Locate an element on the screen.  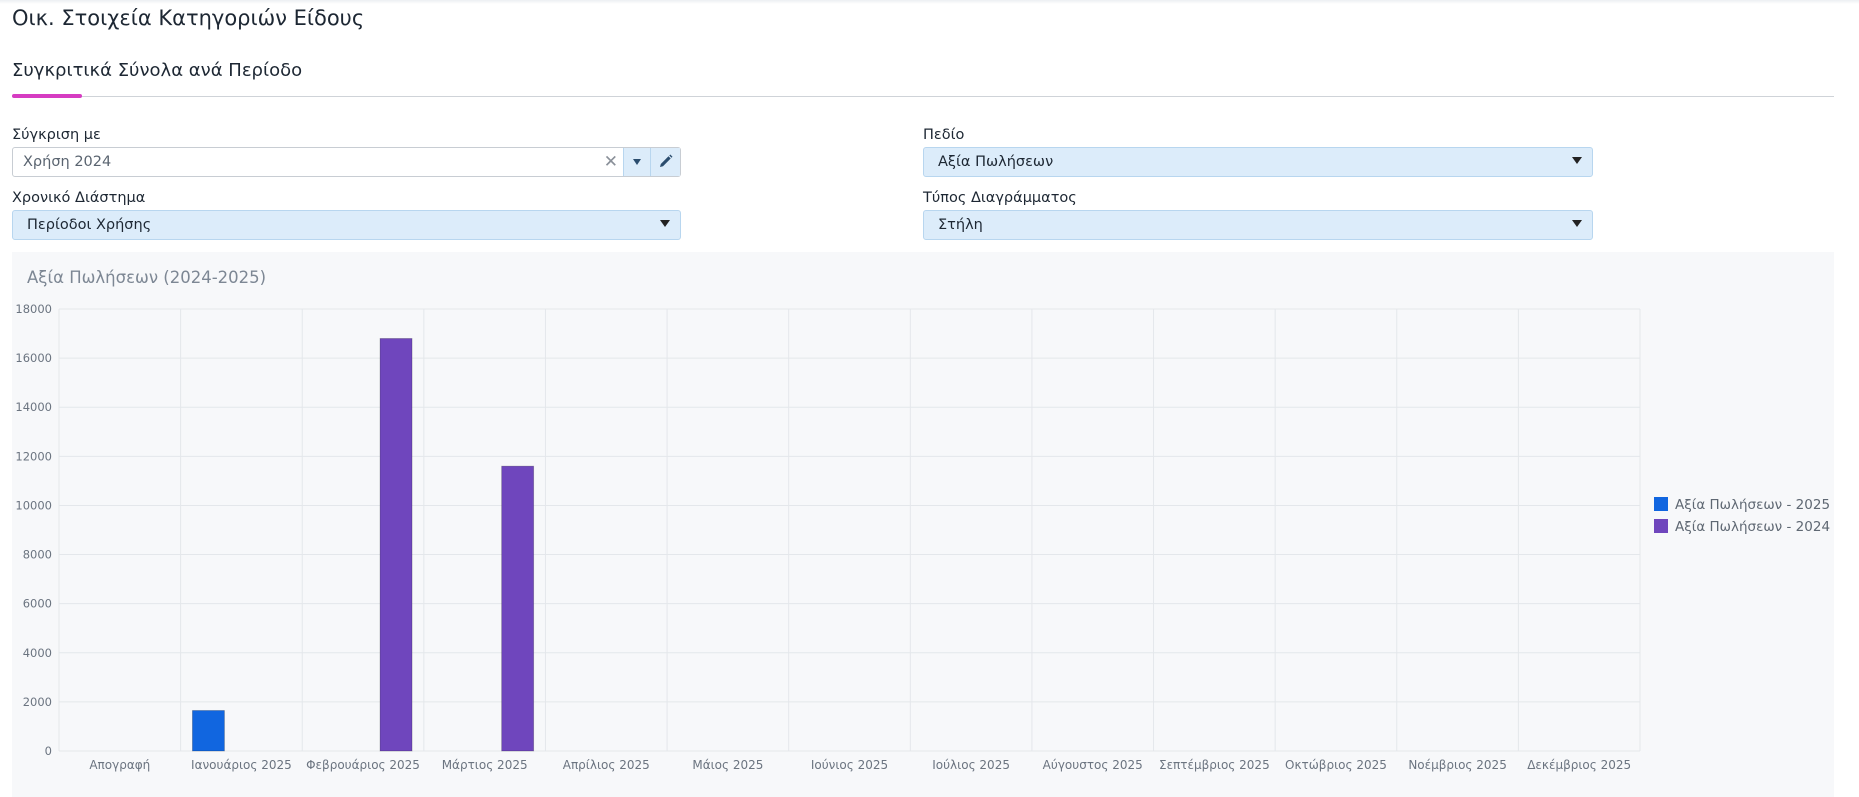
chevron-down-icon is located at coordinates (637, 162).